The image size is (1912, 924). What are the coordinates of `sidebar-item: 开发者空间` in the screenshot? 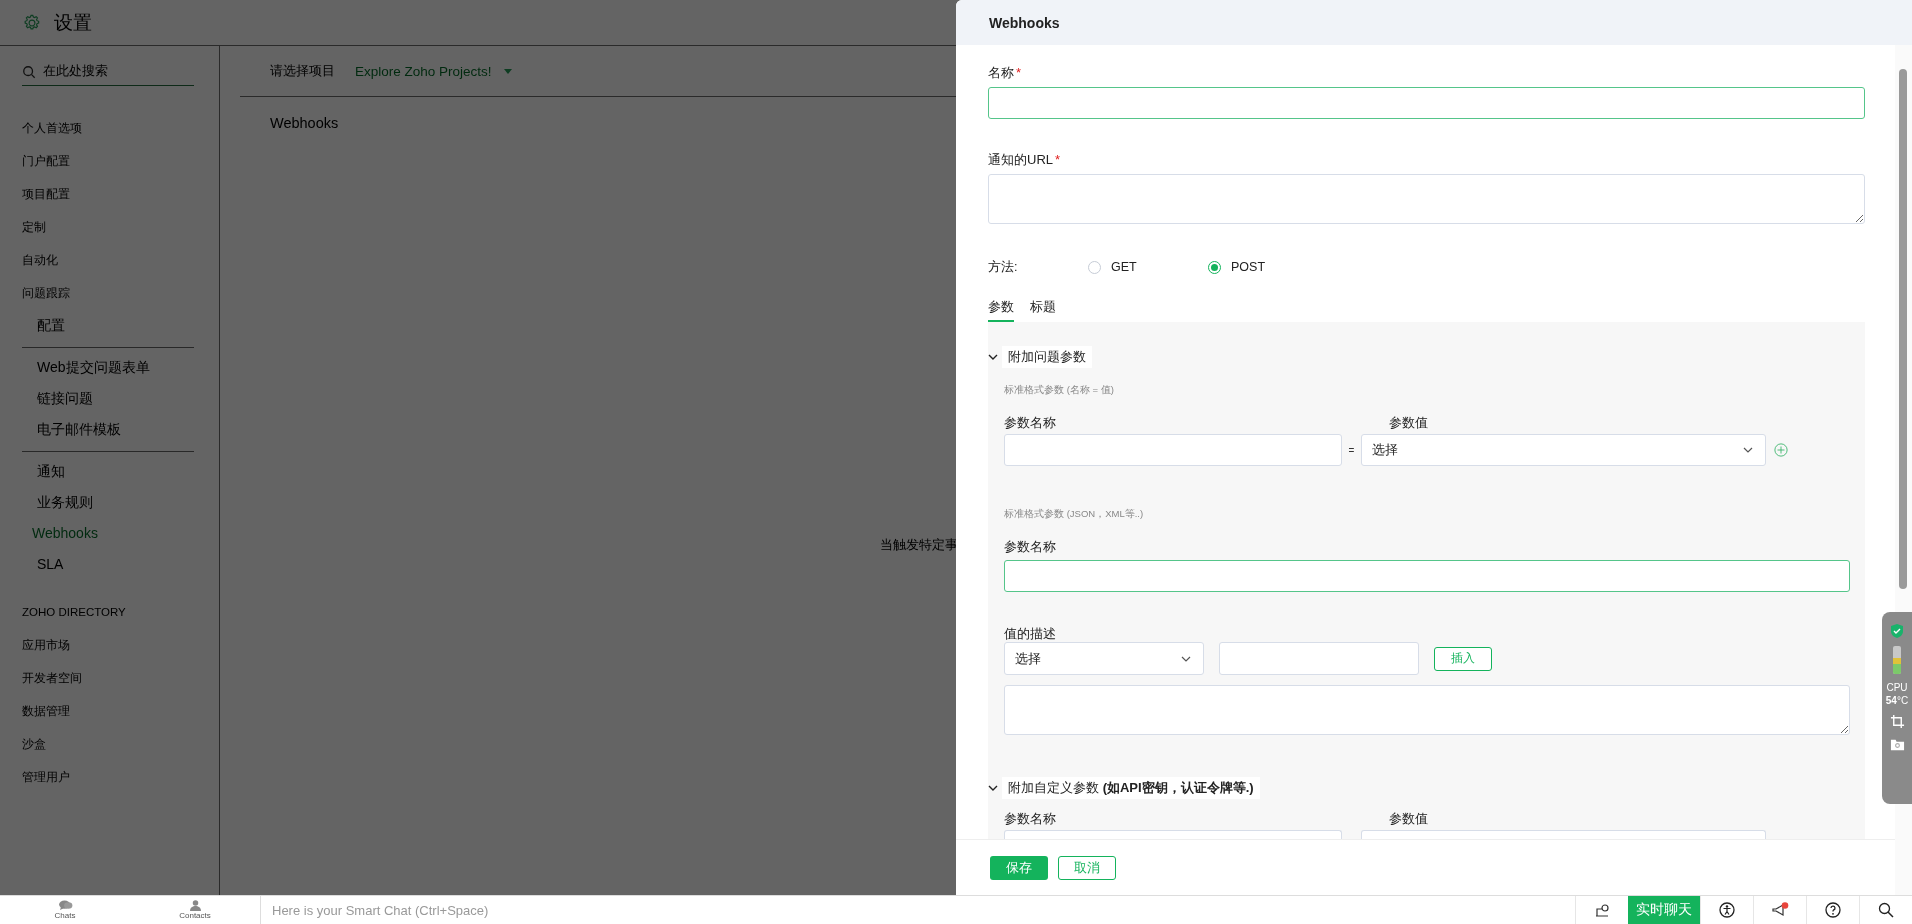 It's located at (120, 678).